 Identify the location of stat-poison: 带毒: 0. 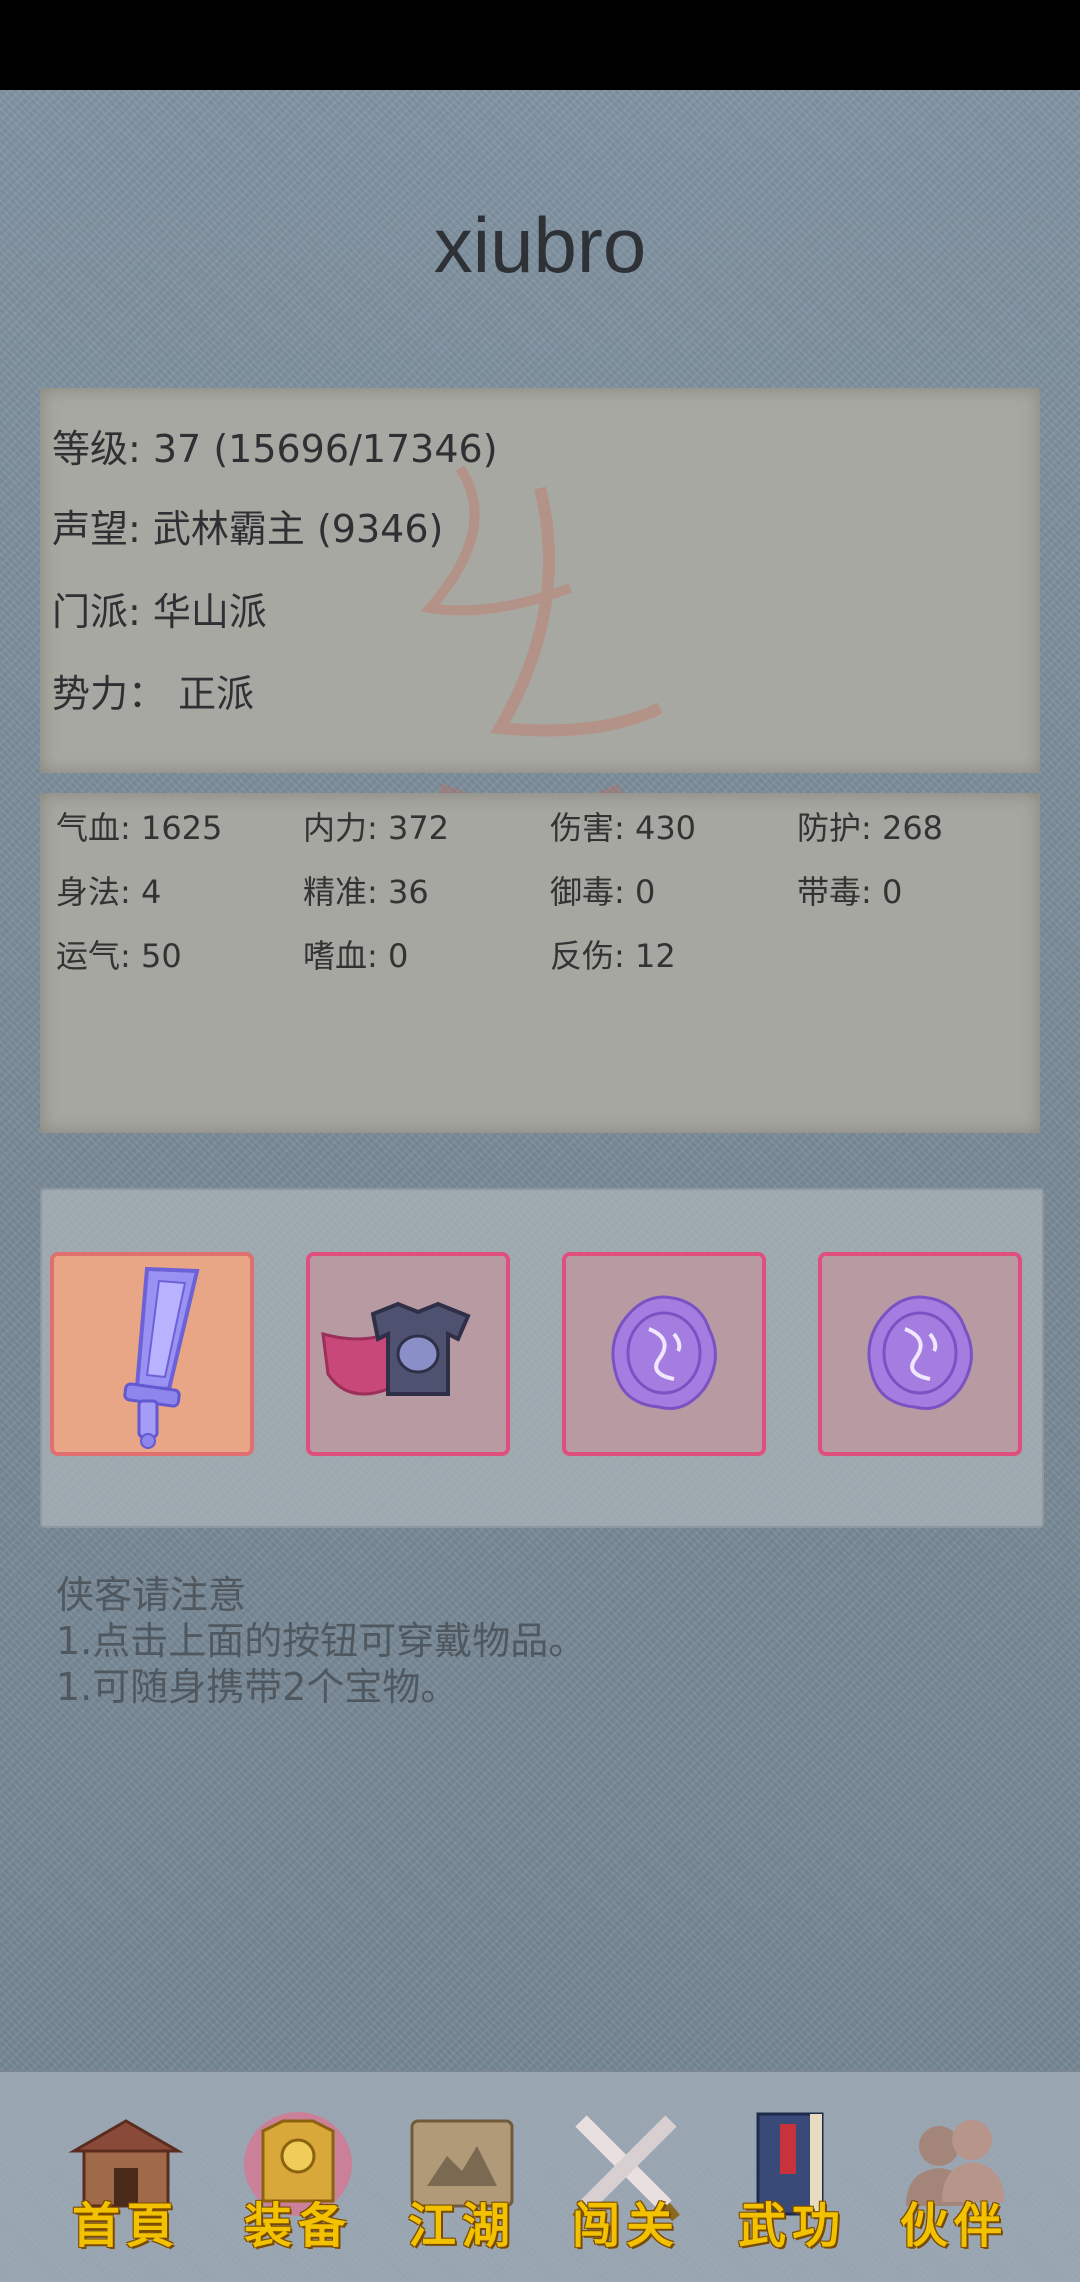
(850, 892).